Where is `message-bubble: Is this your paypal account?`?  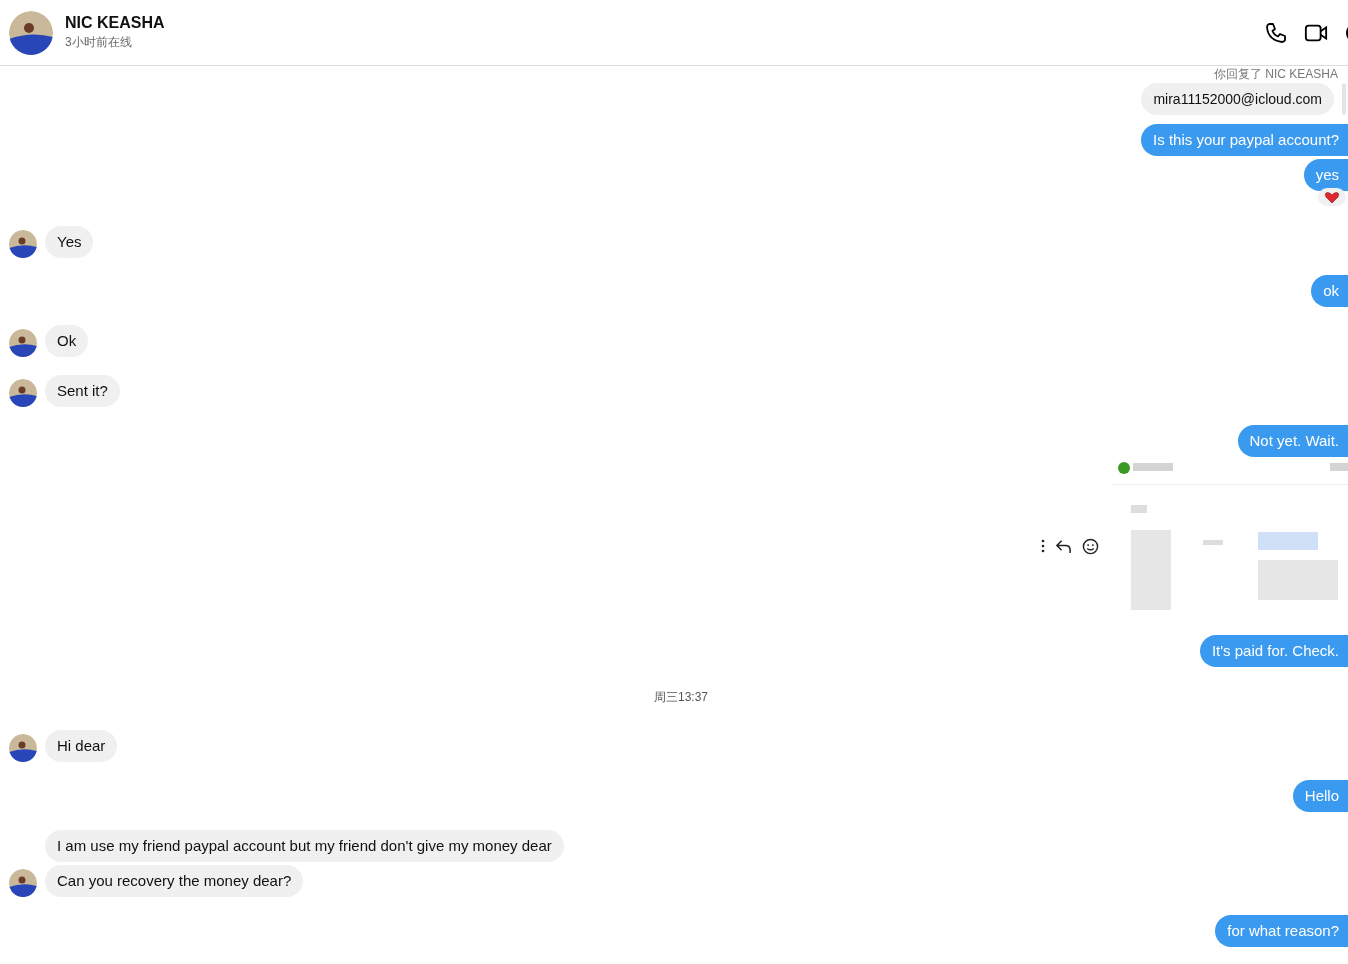
message-bubble: Is this your paypal account? is located at coordinates (1244, 140).